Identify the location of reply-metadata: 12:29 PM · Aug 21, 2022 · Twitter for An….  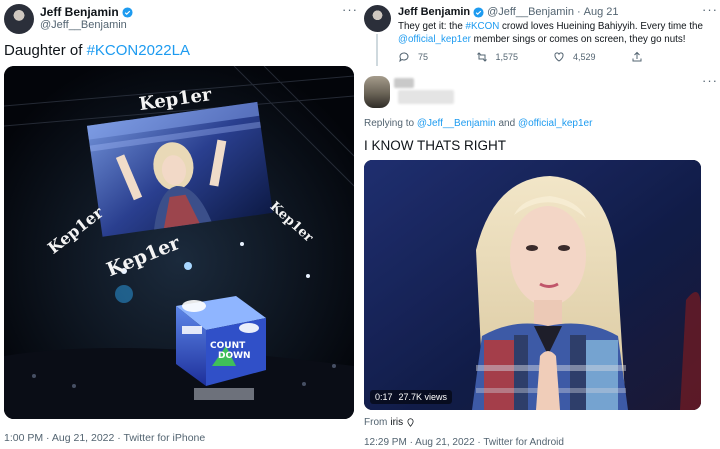
(464, 442).